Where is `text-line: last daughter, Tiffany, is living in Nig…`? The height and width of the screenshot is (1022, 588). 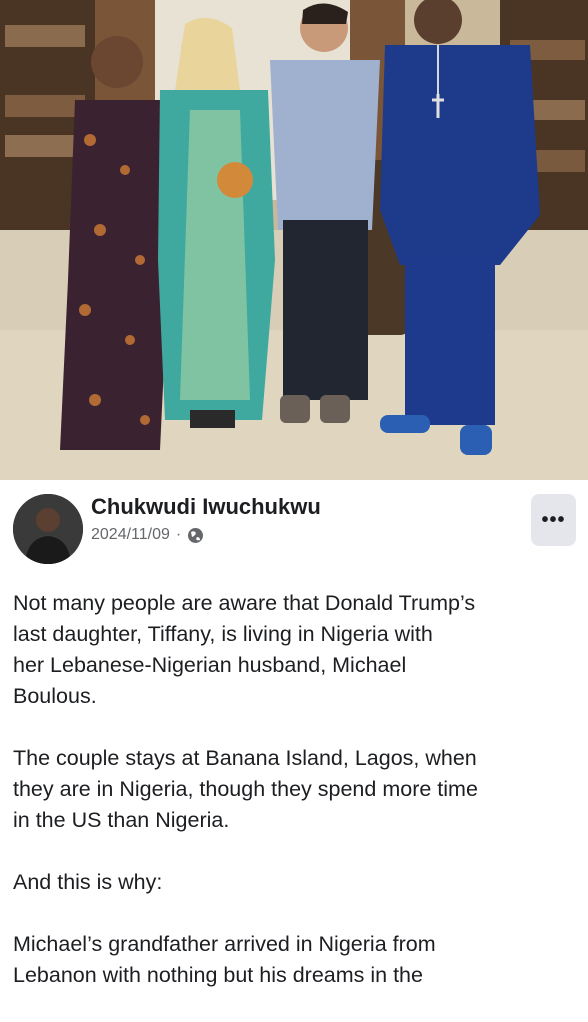 text-line: last daughter, Tiffany, is living in Nig… is located at coordinates (223, 634).